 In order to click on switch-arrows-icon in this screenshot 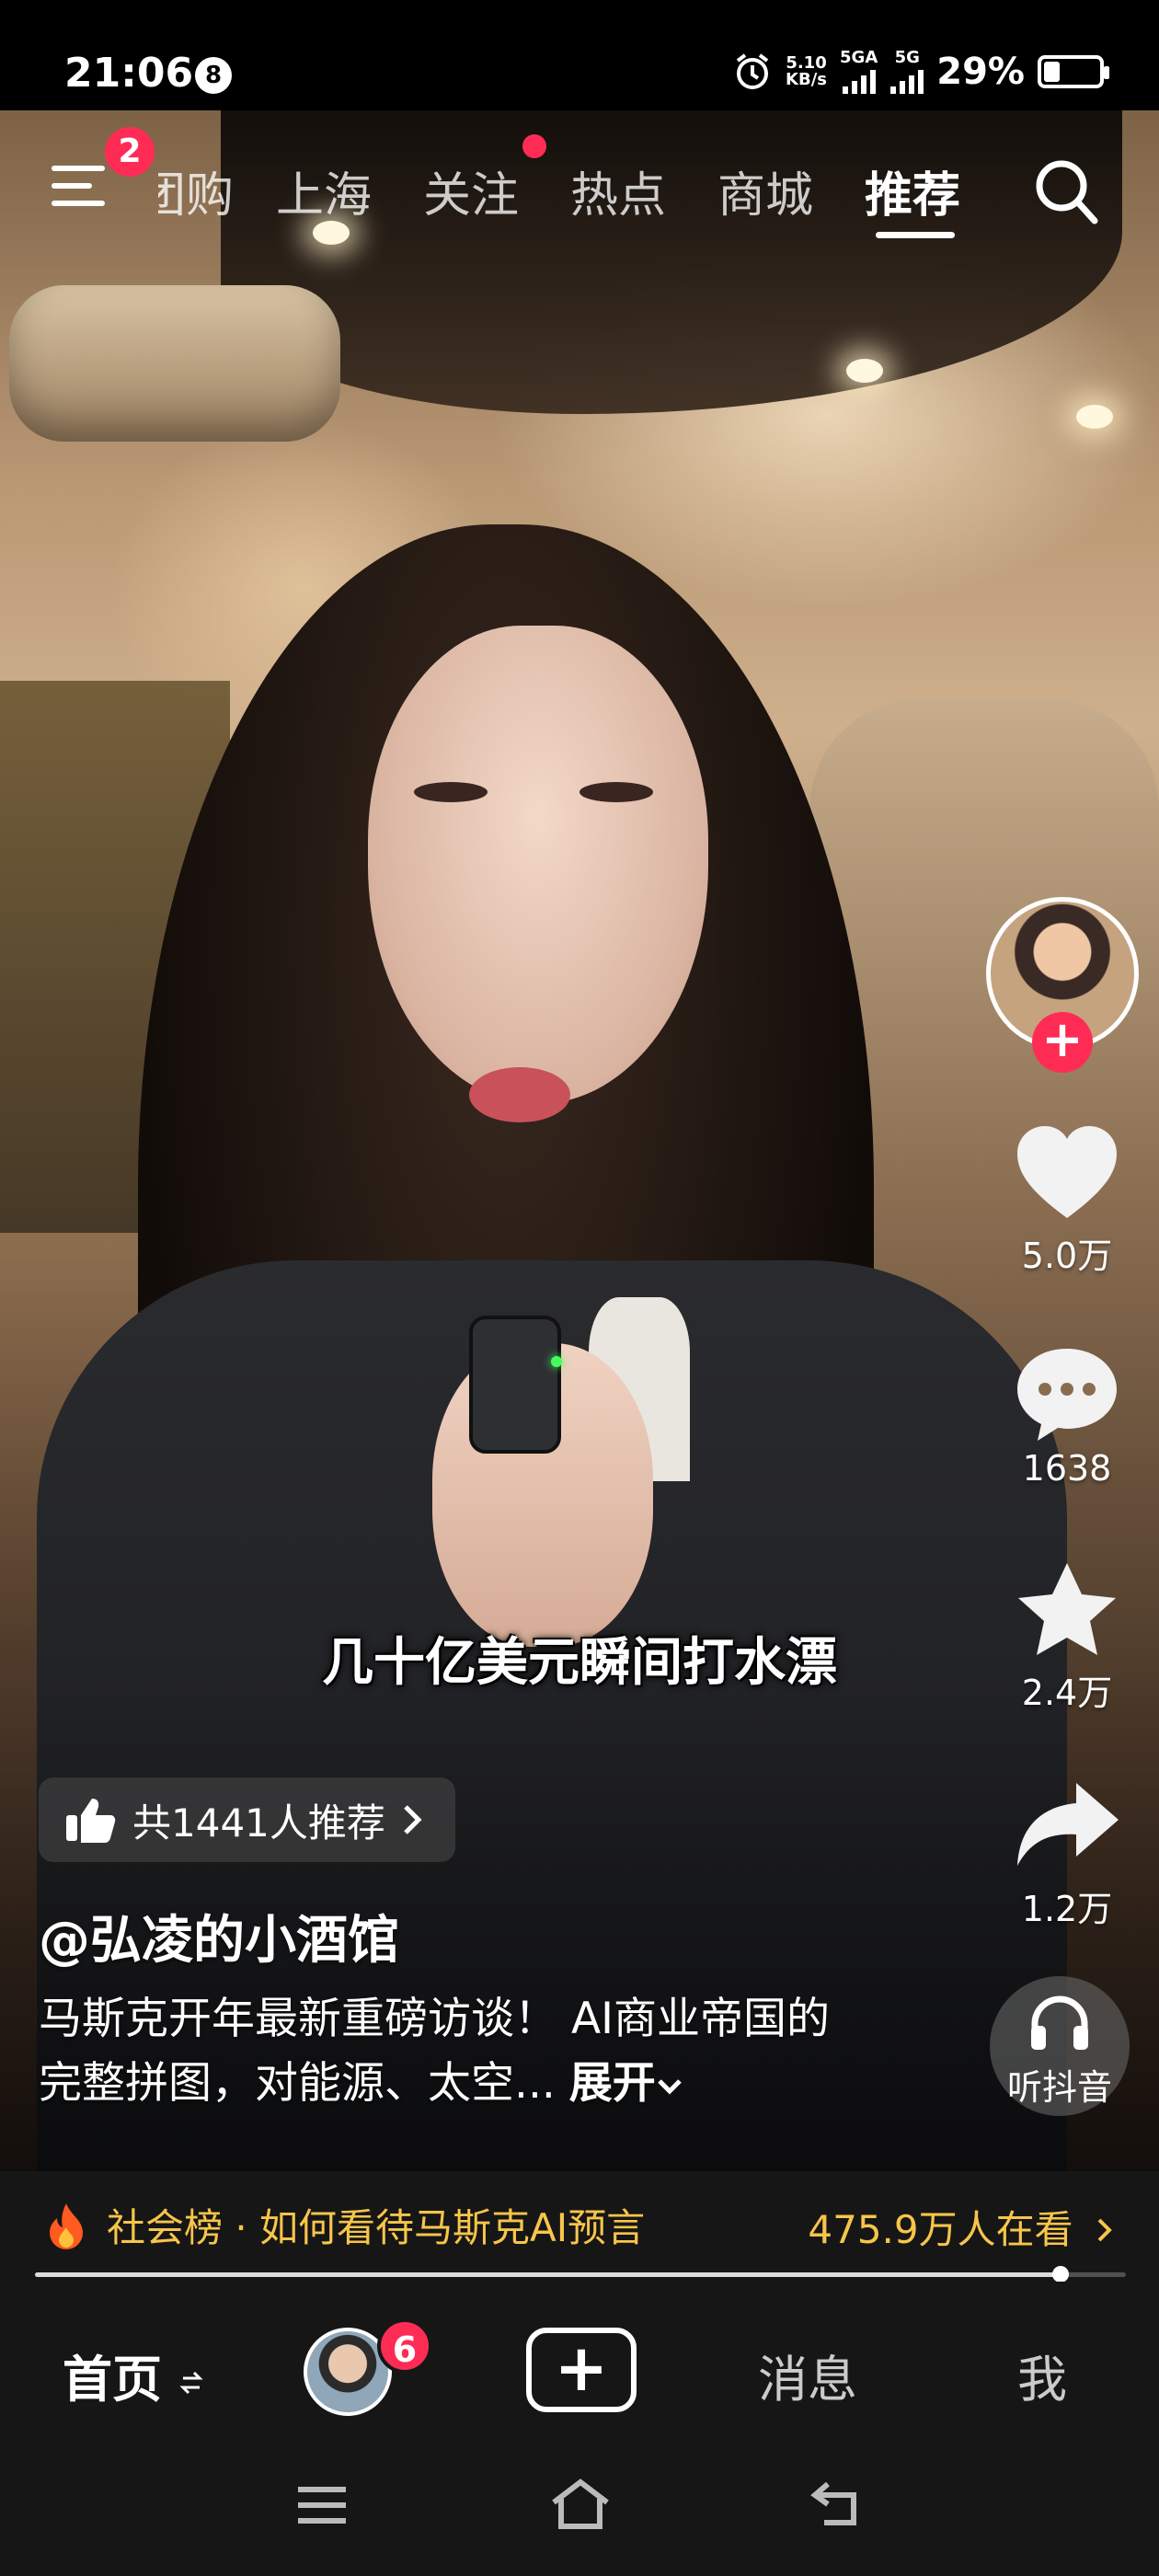, I will do `click(191, 2383)`.